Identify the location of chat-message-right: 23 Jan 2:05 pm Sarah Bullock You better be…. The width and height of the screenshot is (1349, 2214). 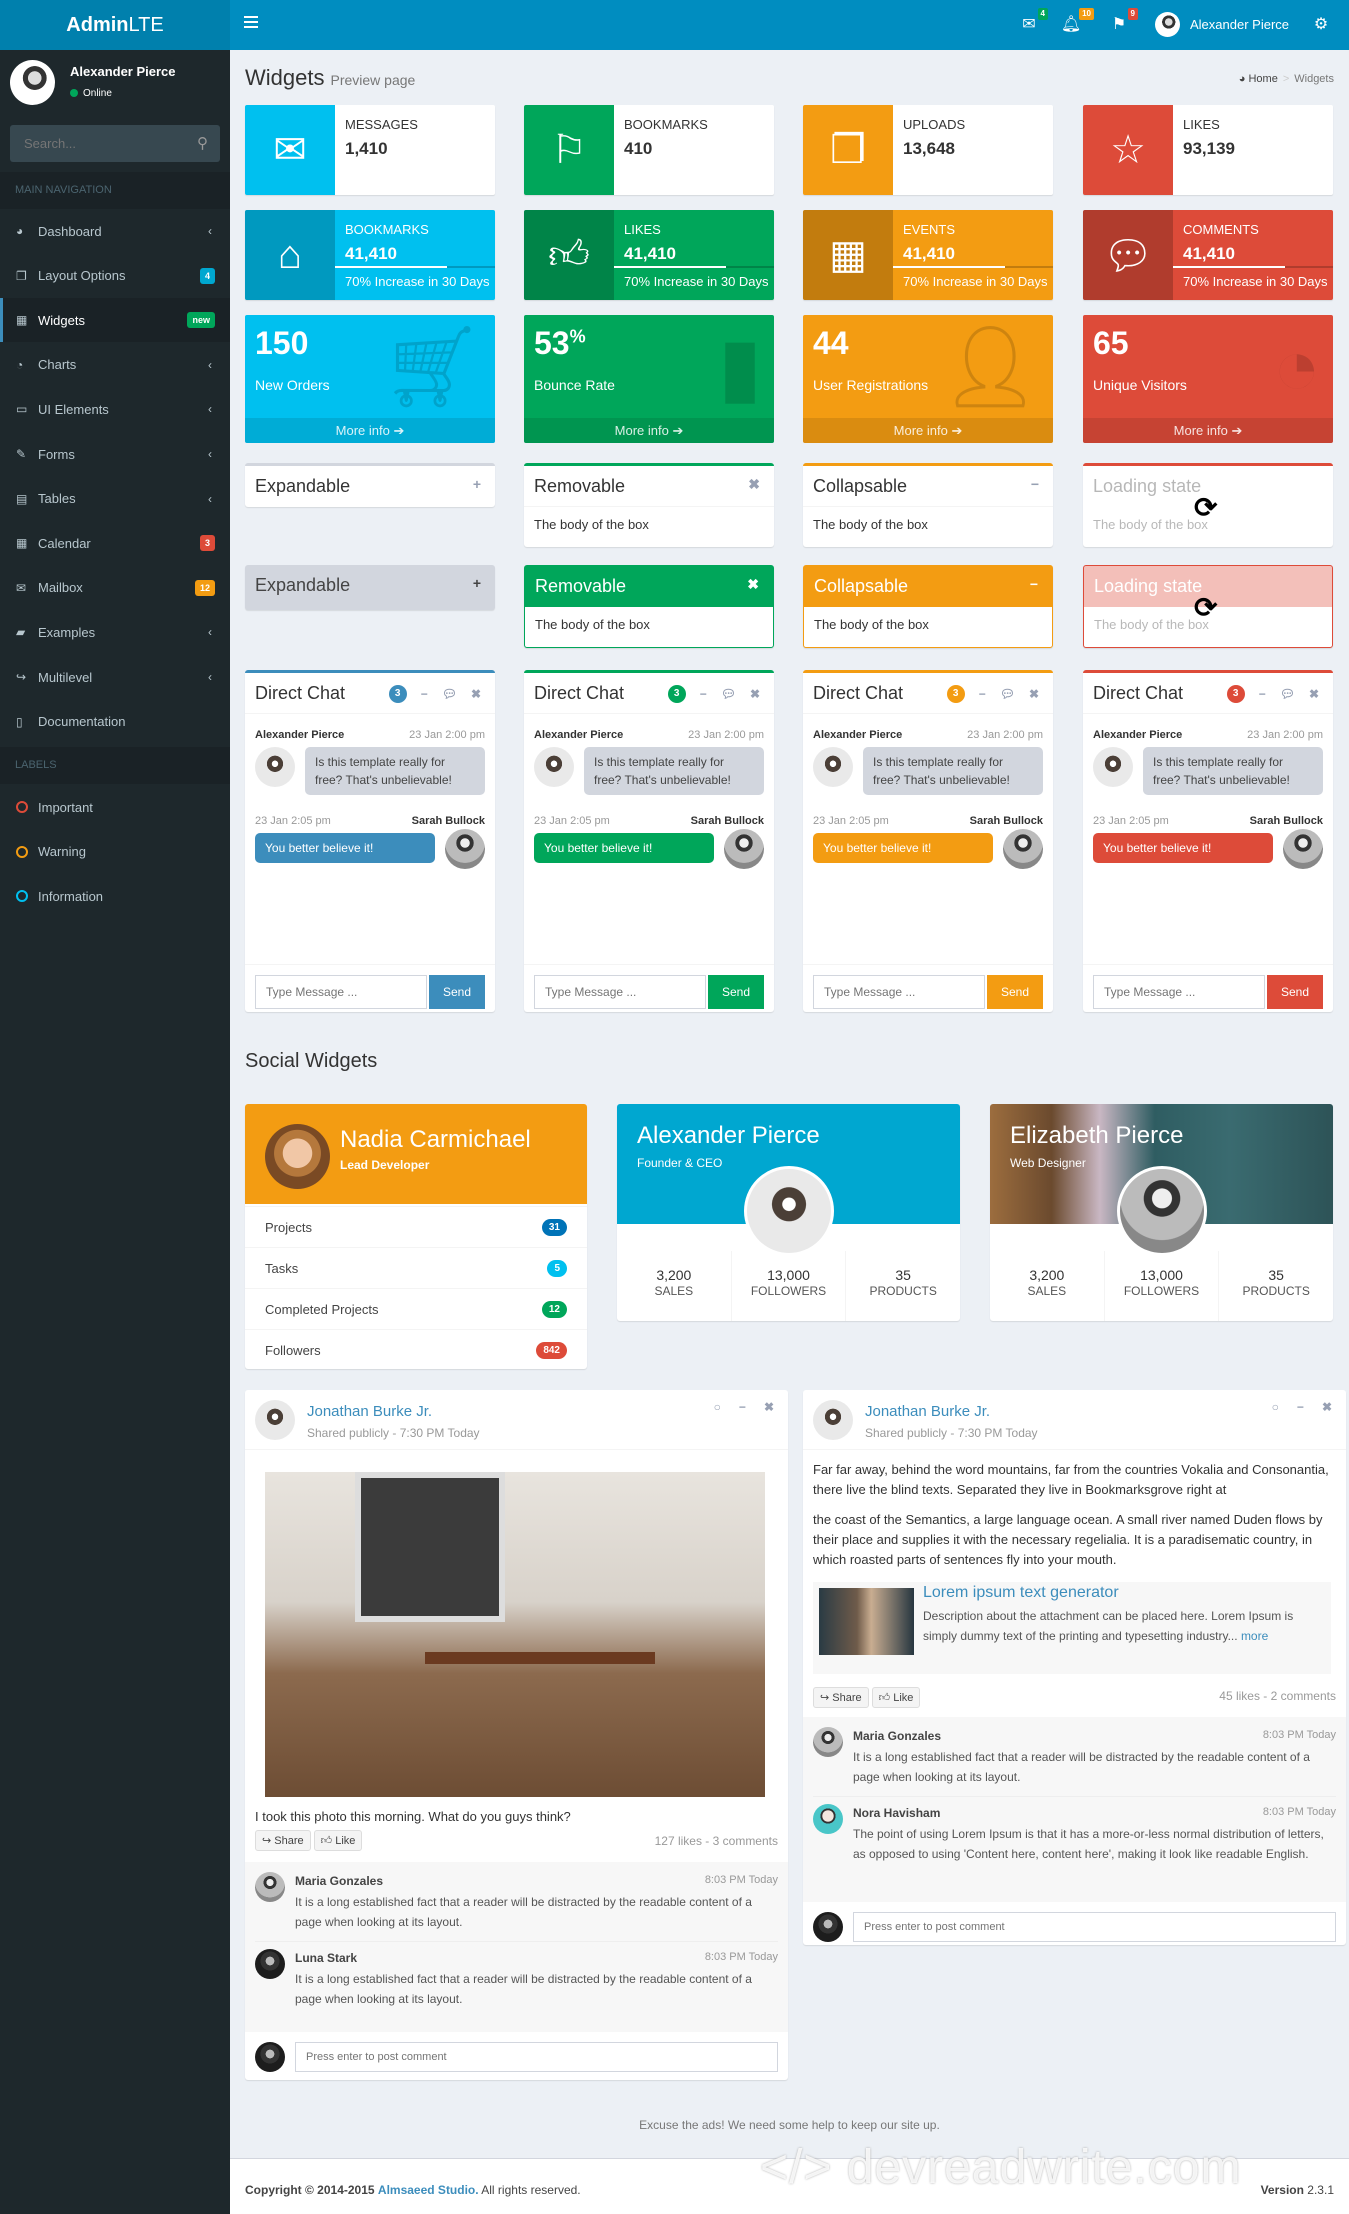
(1208, 842).